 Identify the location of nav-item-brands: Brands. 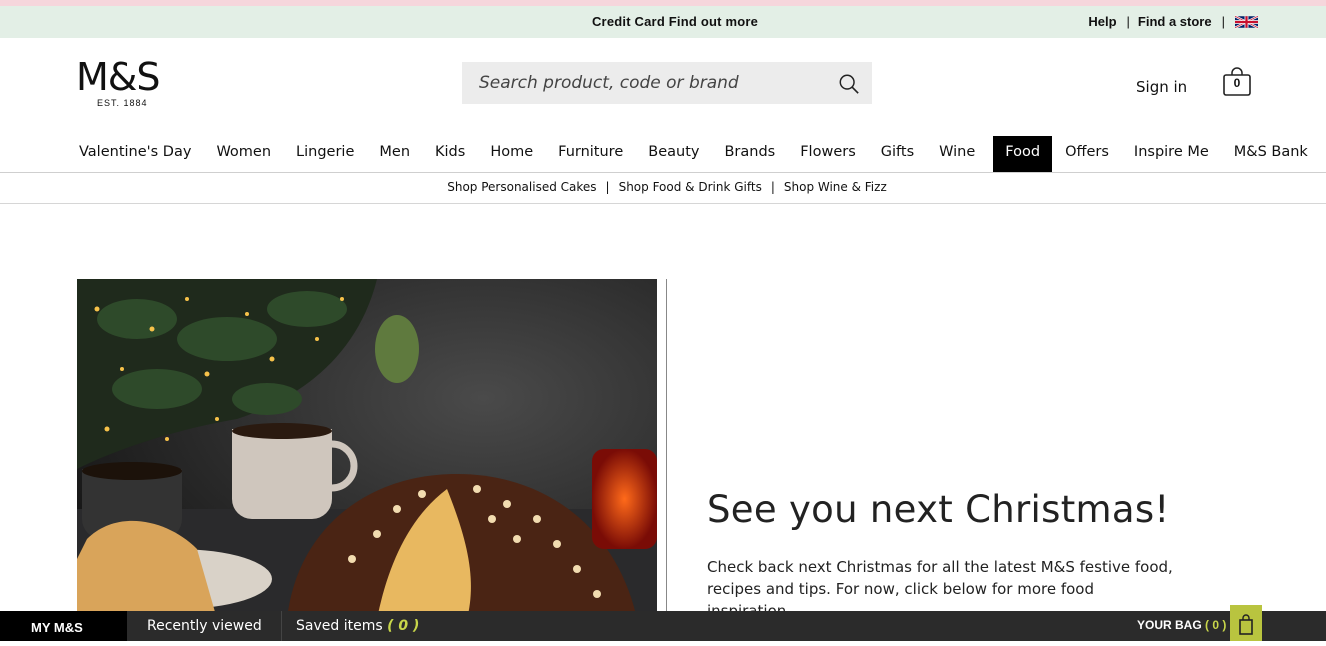
(749, 154).